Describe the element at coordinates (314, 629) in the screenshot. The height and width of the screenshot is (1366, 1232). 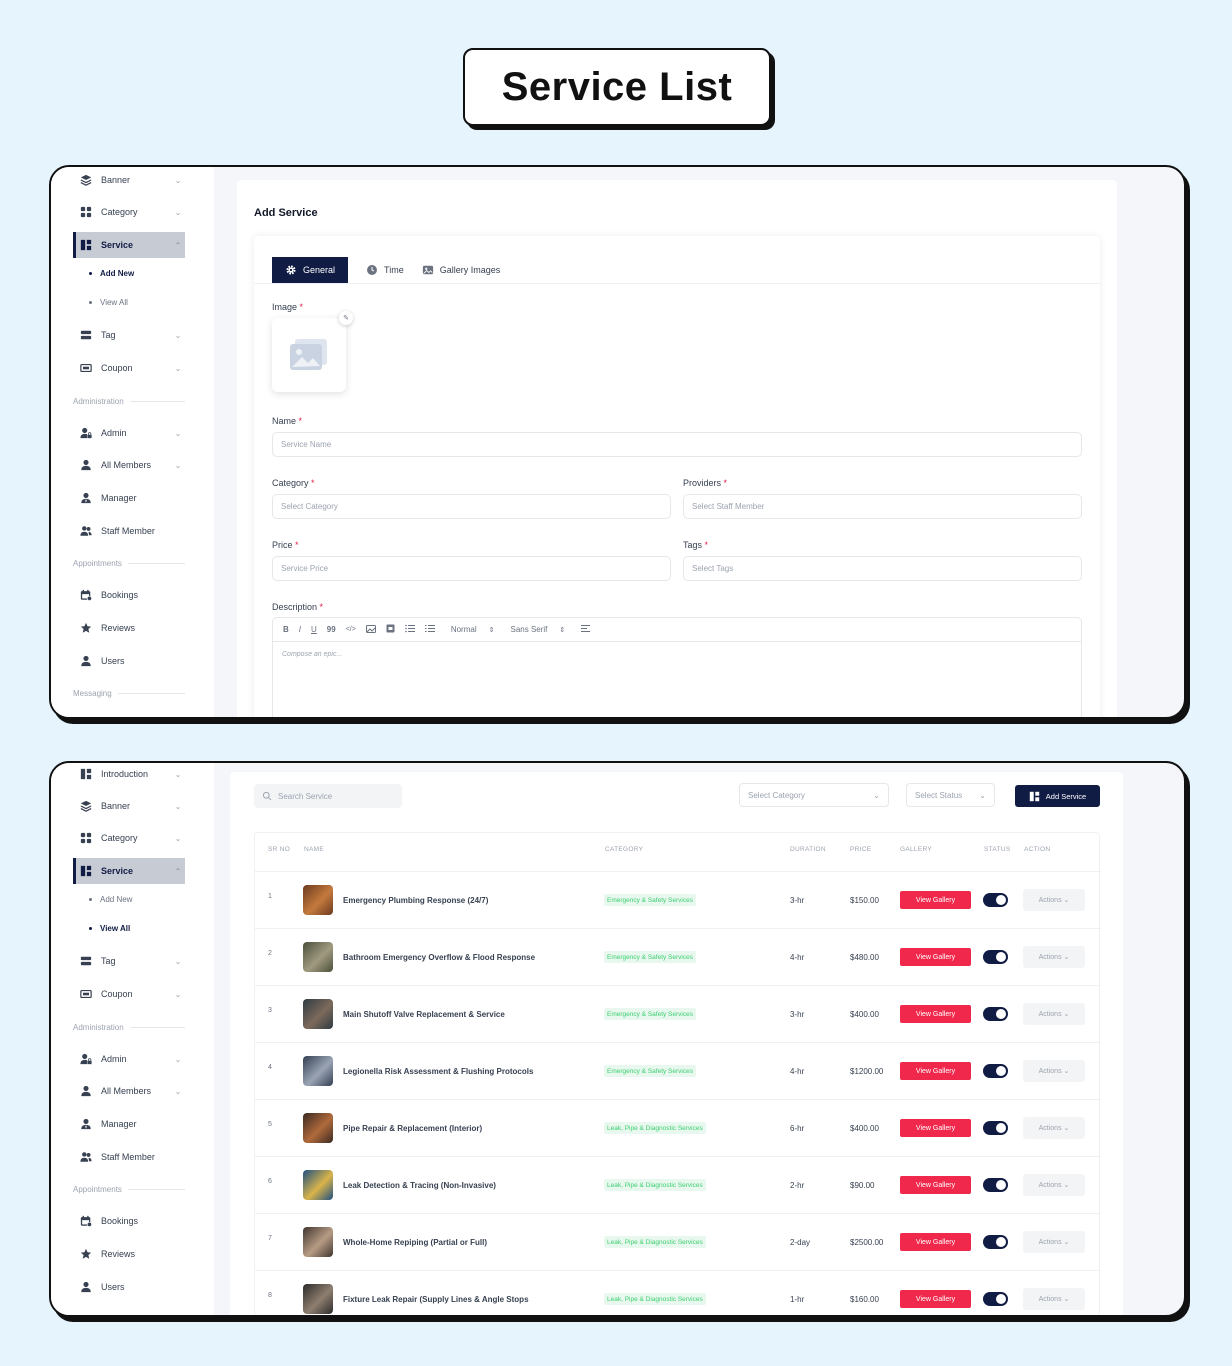
I see `underline-button: U` at that location.